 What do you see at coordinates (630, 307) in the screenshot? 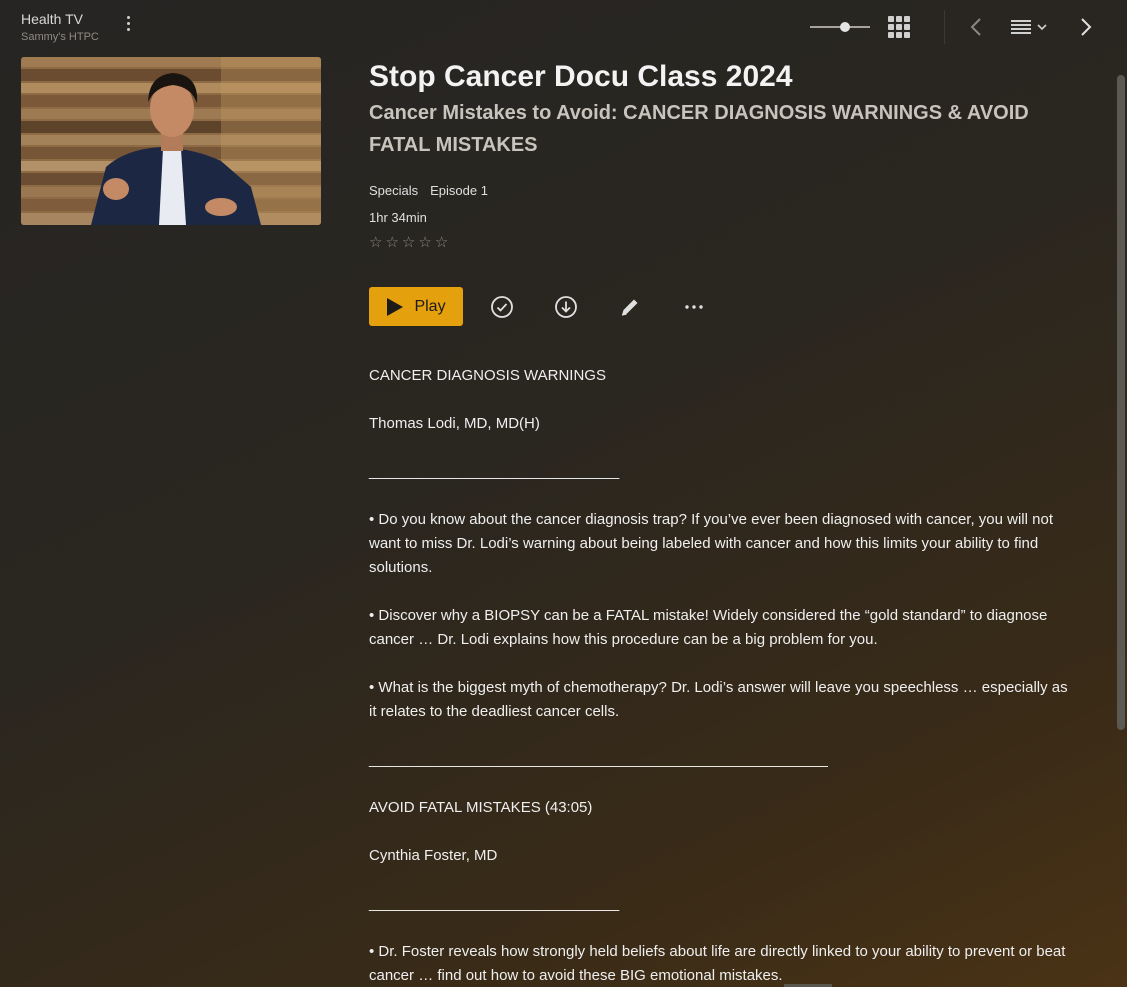
I see `pencil-icon` at bounding box center [630, 307].